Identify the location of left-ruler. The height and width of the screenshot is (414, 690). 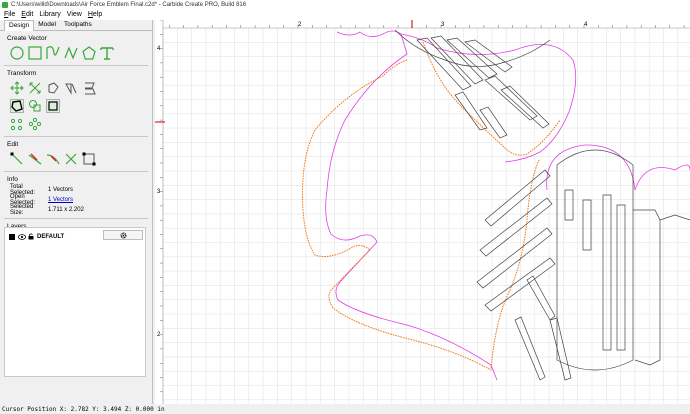
(159, 212).